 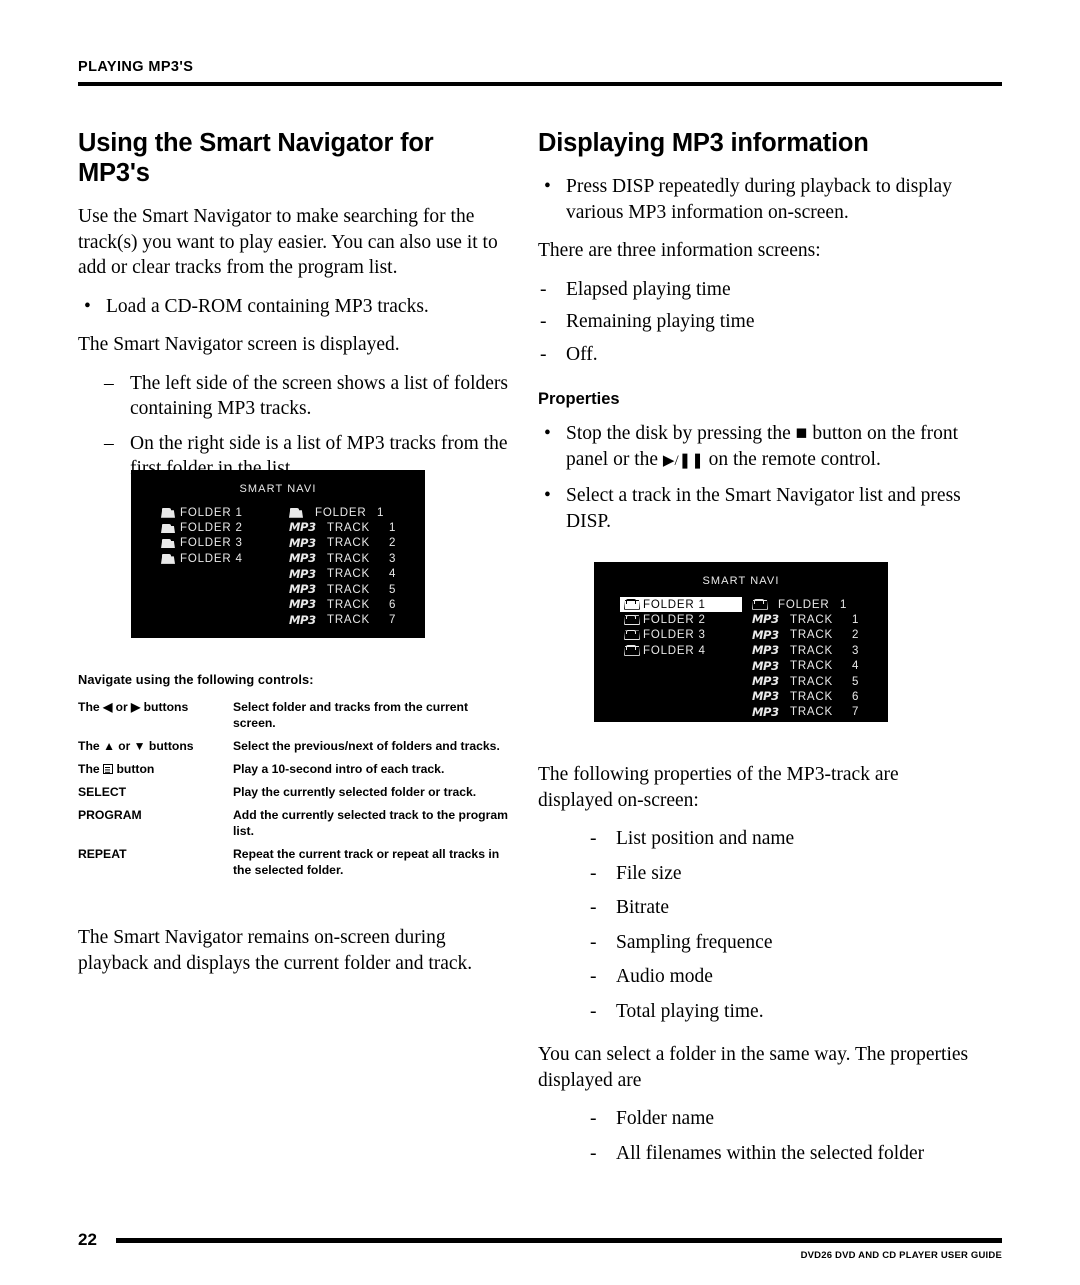 What do you see at coordinates (582, 354) in the screenshot?
I see `list-item-label: Off.` at bounding box center [582, 354].